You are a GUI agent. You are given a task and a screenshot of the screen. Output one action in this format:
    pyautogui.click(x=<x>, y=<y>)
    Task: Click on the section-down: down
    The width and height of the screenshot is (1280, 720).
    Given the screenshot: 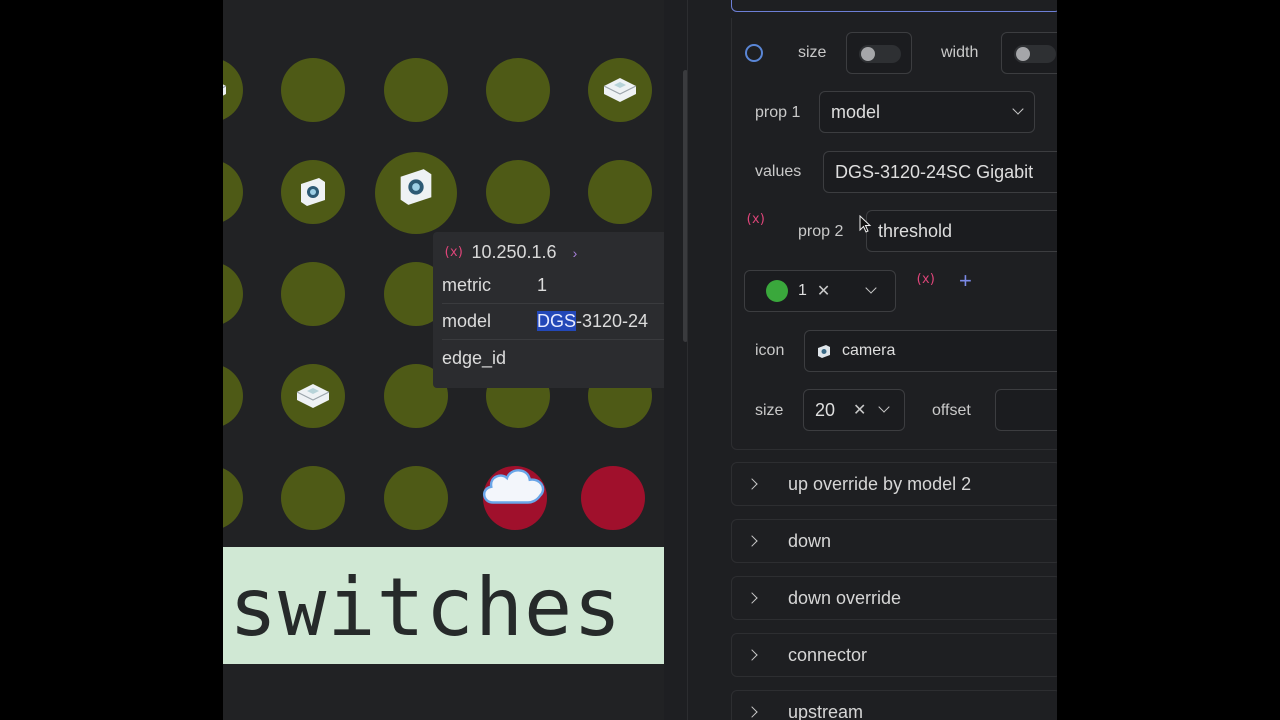 What is the action you would take?
    pyautogui.click(x=894, y=541)
    